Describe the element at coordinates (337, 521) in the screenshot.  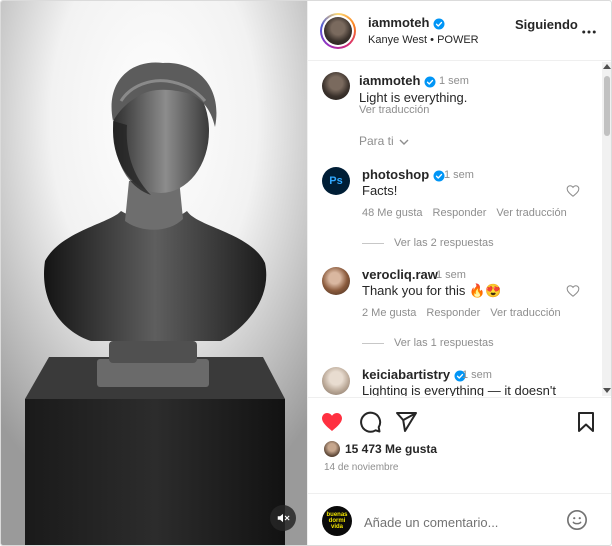
I see `current-user-avatar: buenas dormi vida` at that location.